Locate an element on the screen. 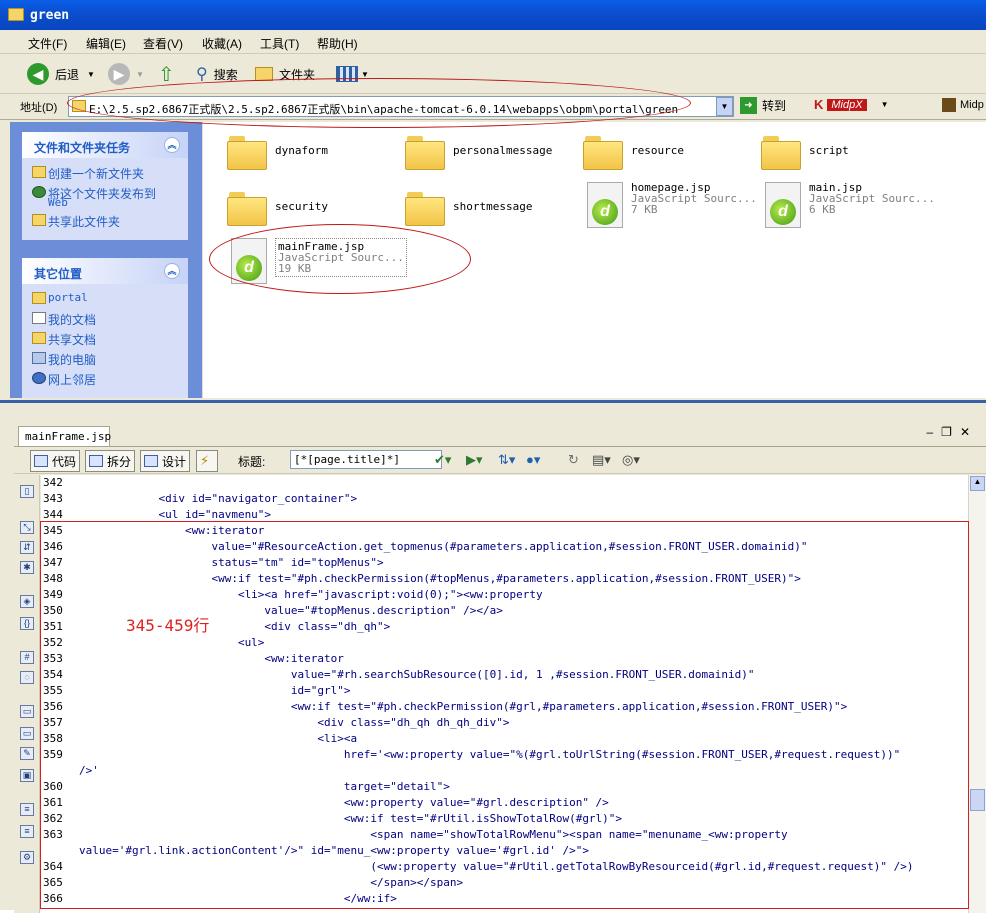 Image resolution: width=986 pixels, height=913 pixels. folder-item: personalmessage is located at coordinates (494, 155).